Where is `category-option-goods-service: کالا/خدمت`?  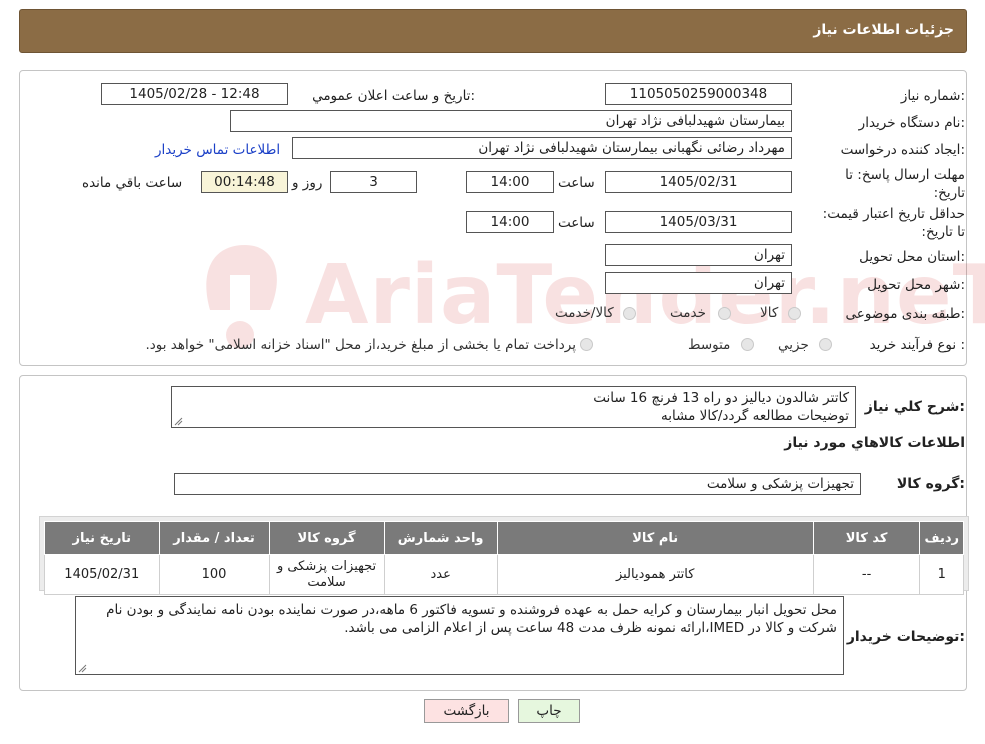
category-option-goods-service: کالا/خدمت is located at coordinates (584, 313).